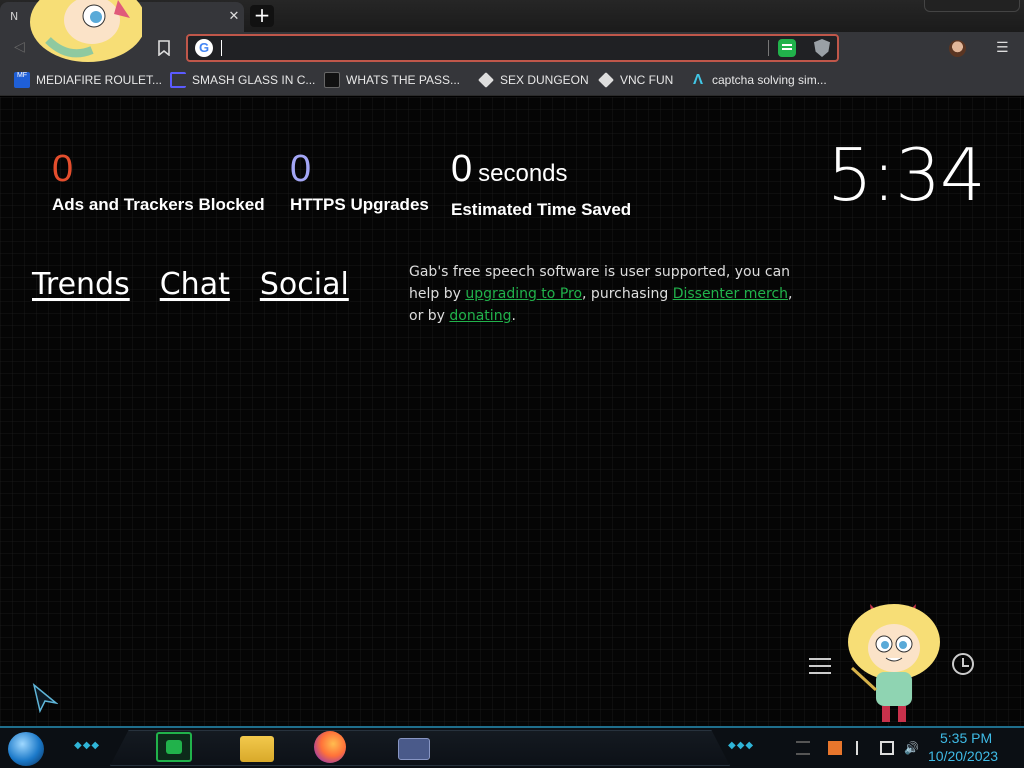 Image resolution: width=1024 pixels, height=768 pixels. Describe the element at coordinates (359, 182) in the screenshot. I see `stat-https-upgrades: 0 HTTPS Upgrades` at that location.